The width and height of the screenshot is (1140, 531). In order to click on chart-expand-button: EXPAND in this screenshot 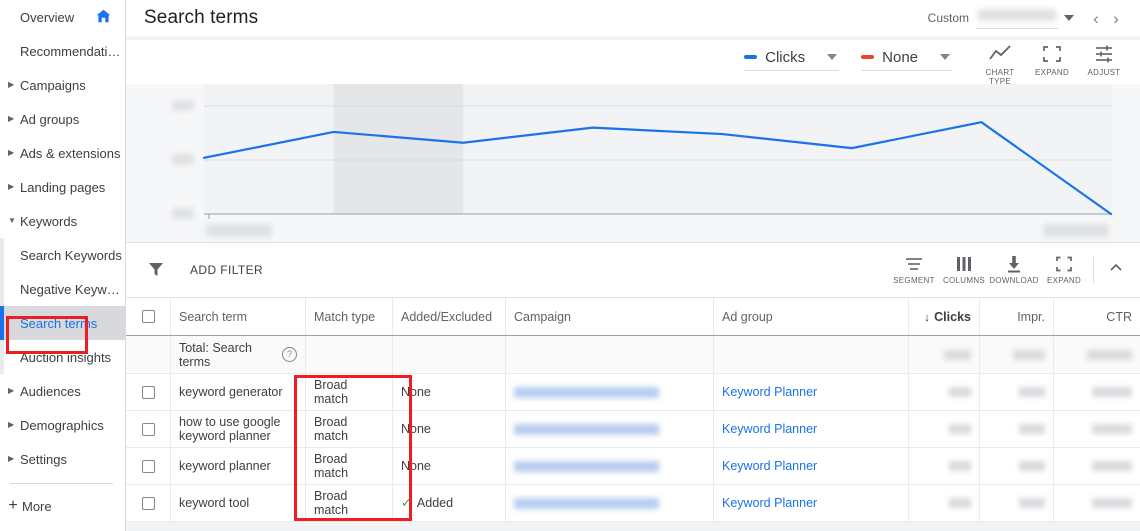, I will do `click(1052, 60)`.